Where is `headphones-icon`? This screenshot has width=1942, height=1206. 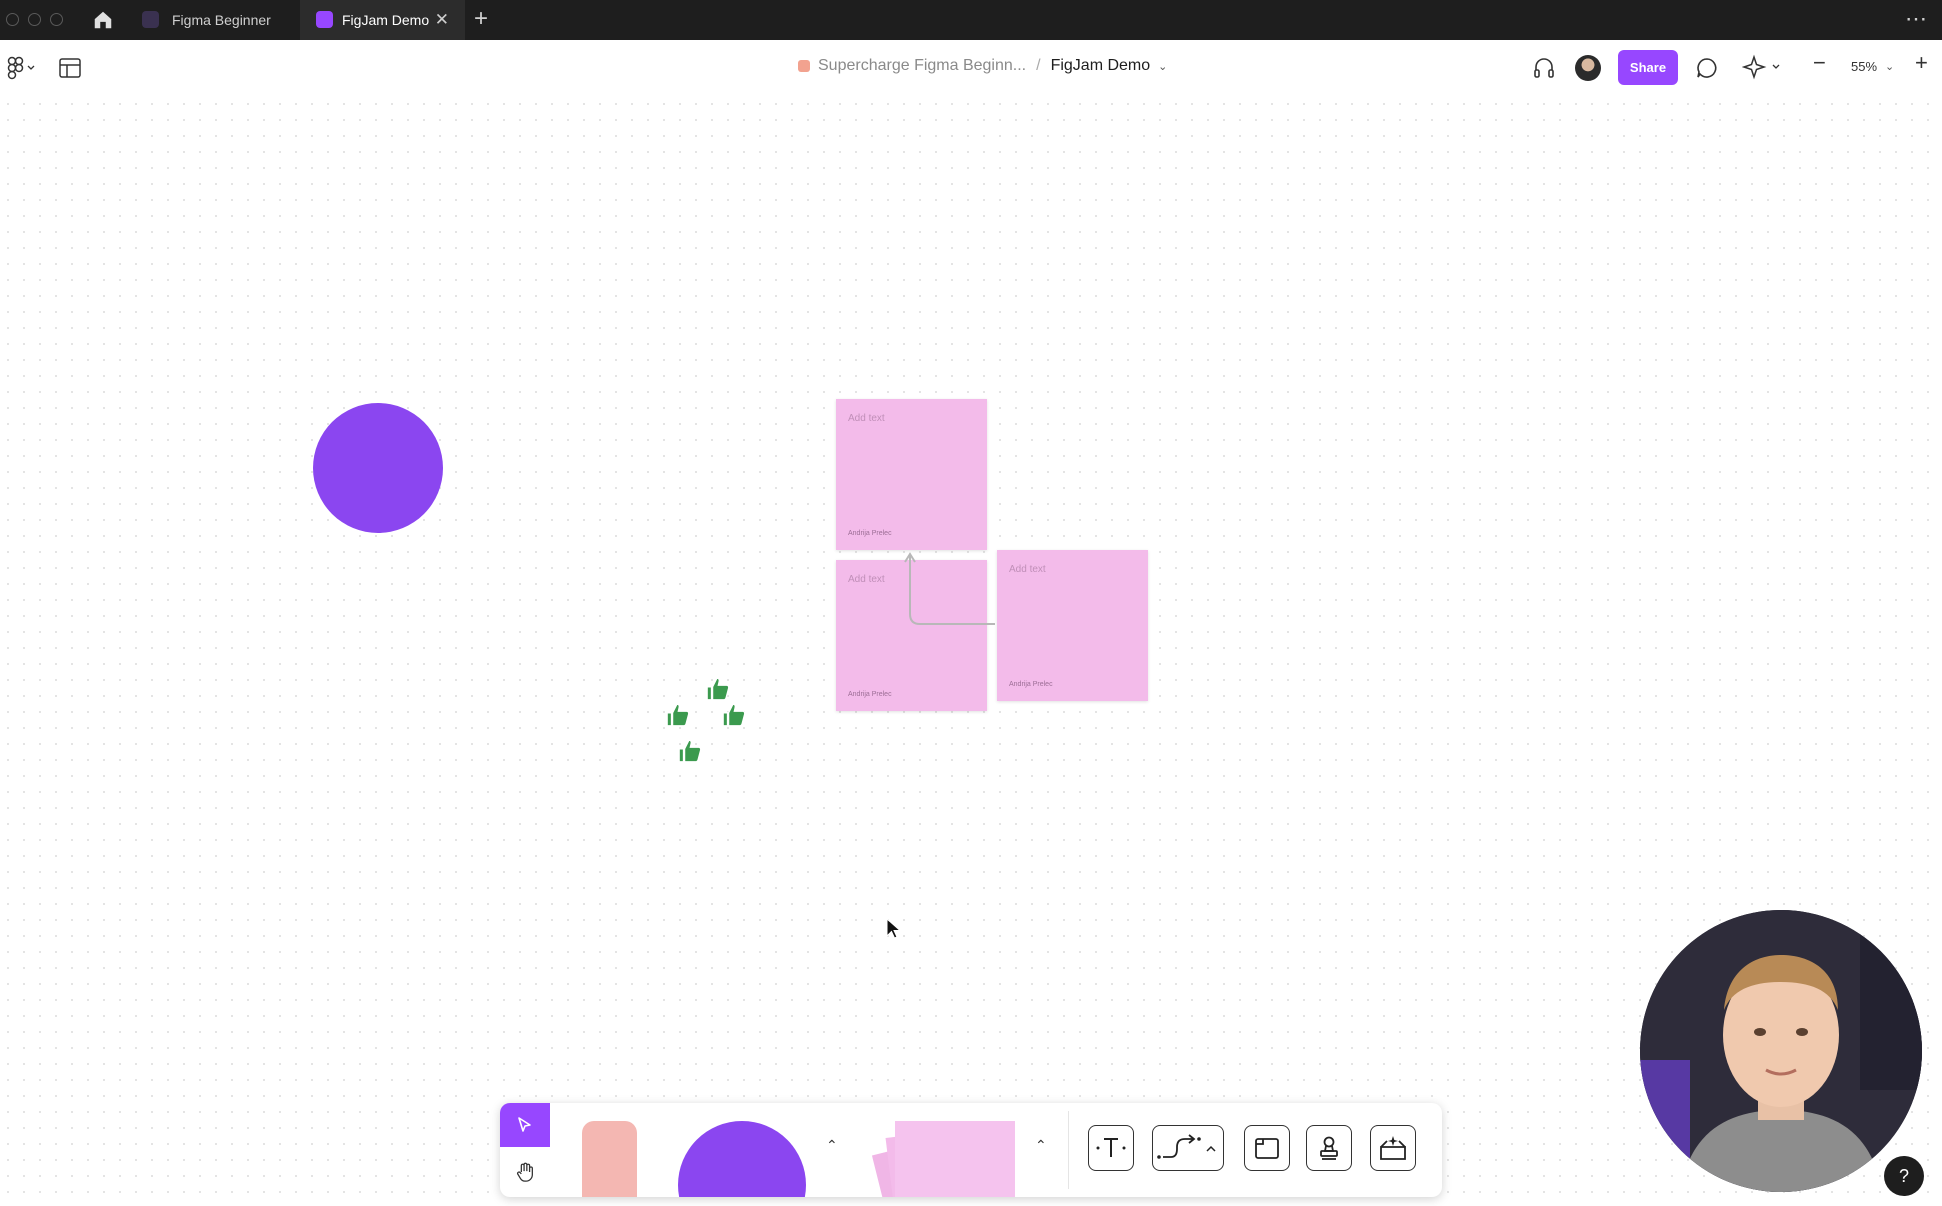
headphones-icon is located at coordinates (1544, 68).